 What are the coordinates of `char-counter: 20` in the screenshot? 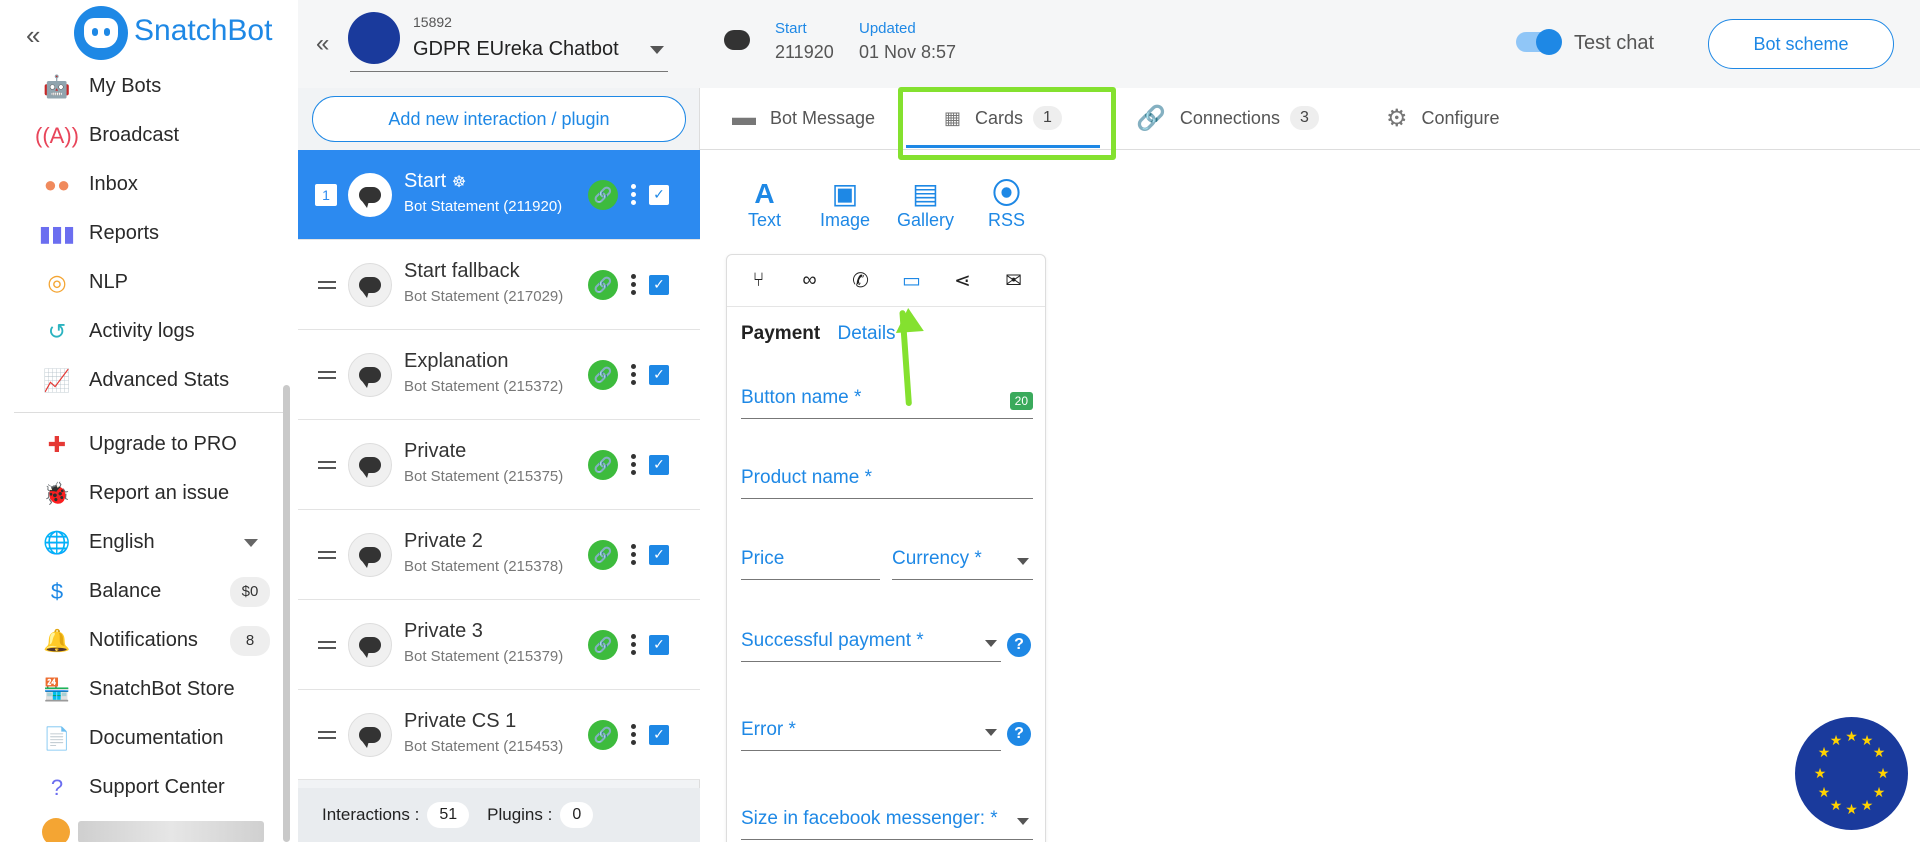 It's located at (1021, 401).